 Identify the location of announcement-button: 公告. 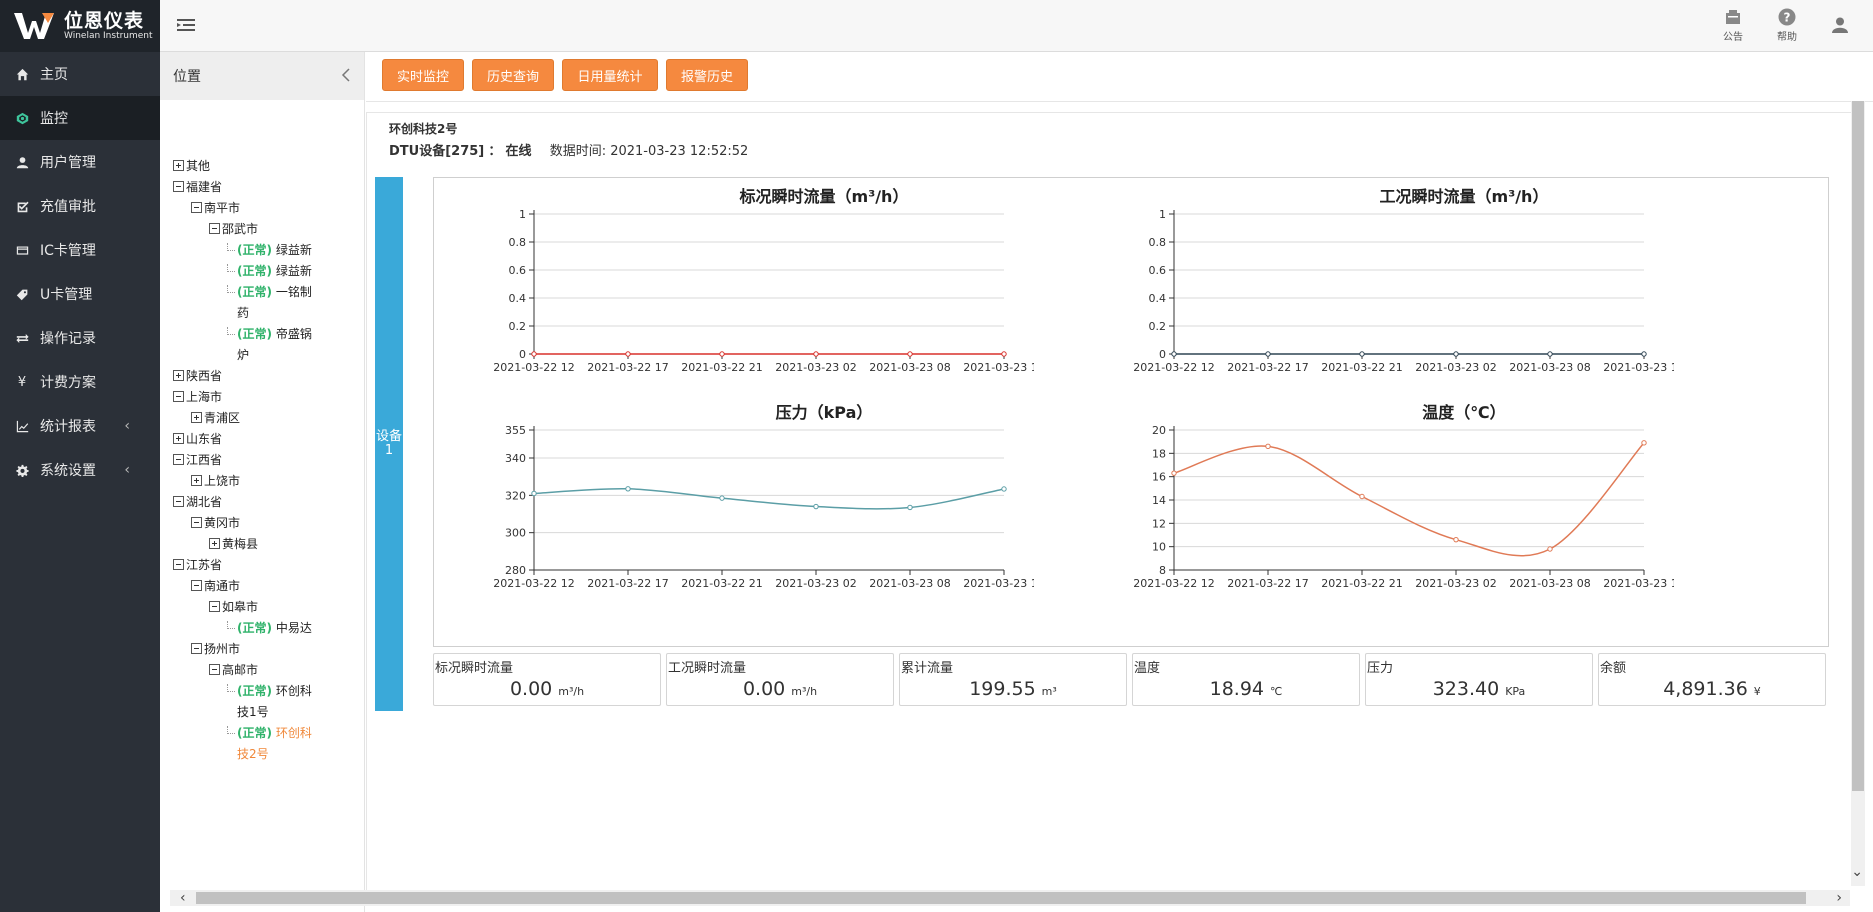
(1733, 25).